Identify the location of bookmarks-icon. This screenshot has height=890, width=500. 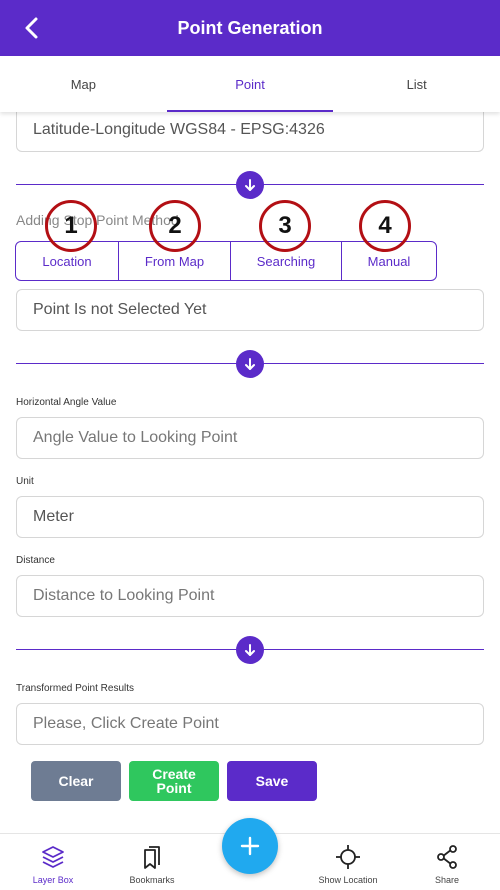
(152, 857).